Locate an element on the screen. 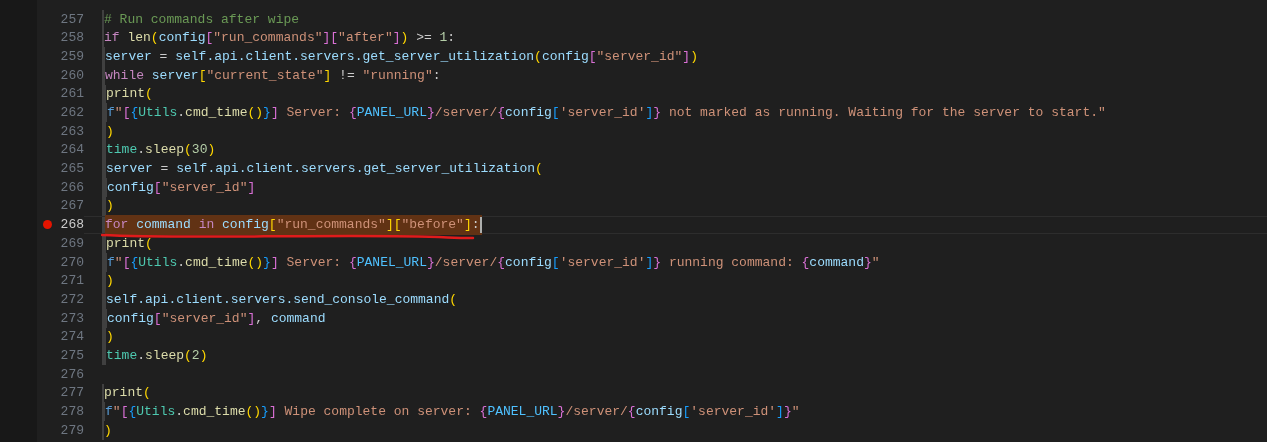 The height and width of the screenshot is (442, 1267). line-number: 261 is located at coordinates (72, 94).